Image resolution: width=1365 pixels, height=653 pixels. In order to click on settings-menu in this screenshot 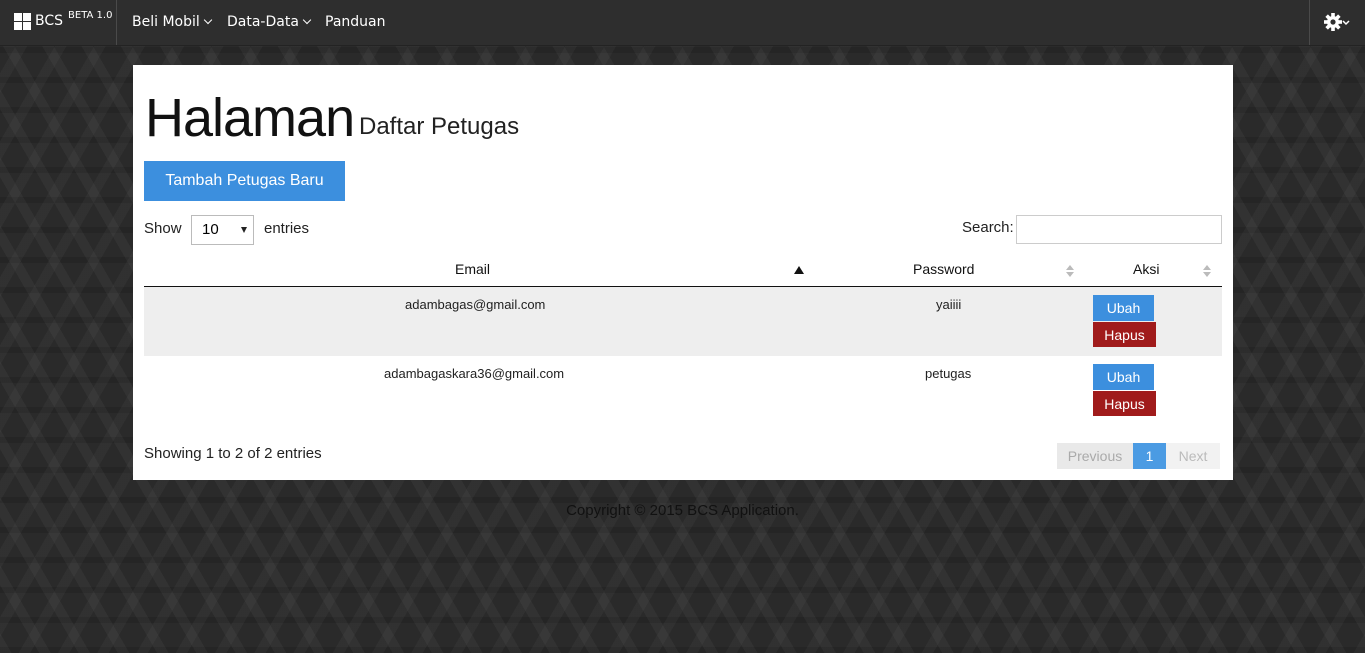, I will do `click(1338, 24)`.